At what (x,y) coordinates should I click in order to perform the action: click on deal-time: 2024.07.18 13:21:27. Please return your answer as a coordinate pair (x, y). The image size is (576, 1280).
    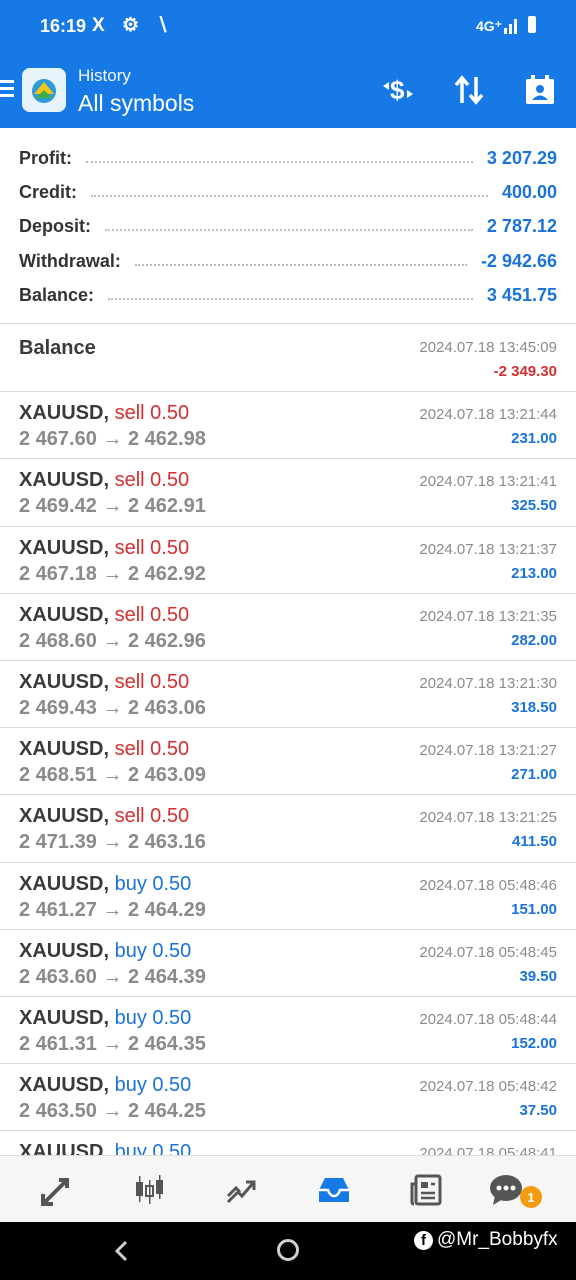
    Looking at the image, I should click on (488, 751).